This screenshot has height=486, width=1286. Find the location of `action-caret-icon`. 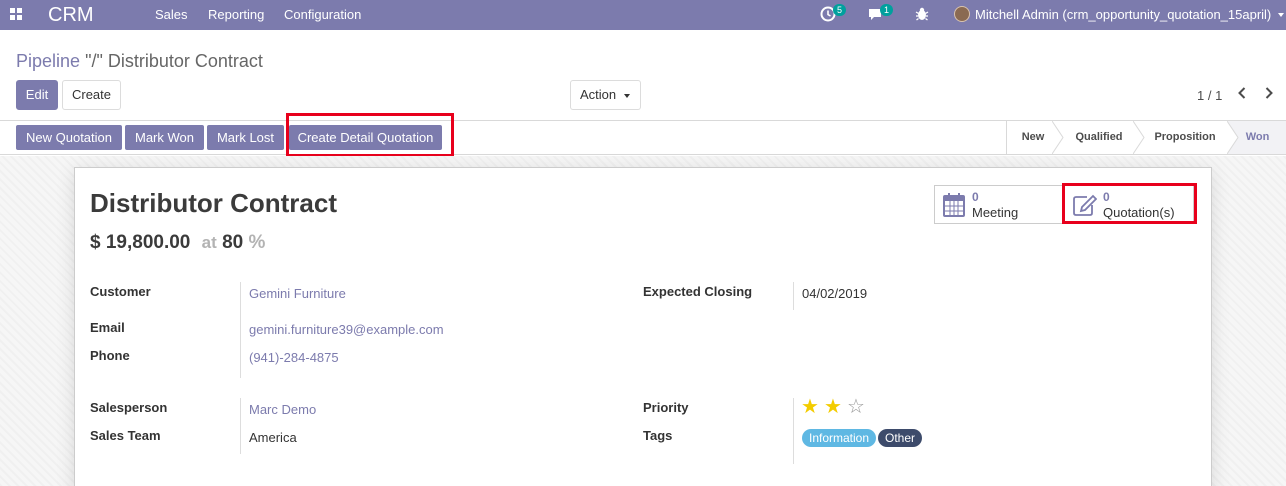

action-caret-icon is located at coordinates (627, 96).